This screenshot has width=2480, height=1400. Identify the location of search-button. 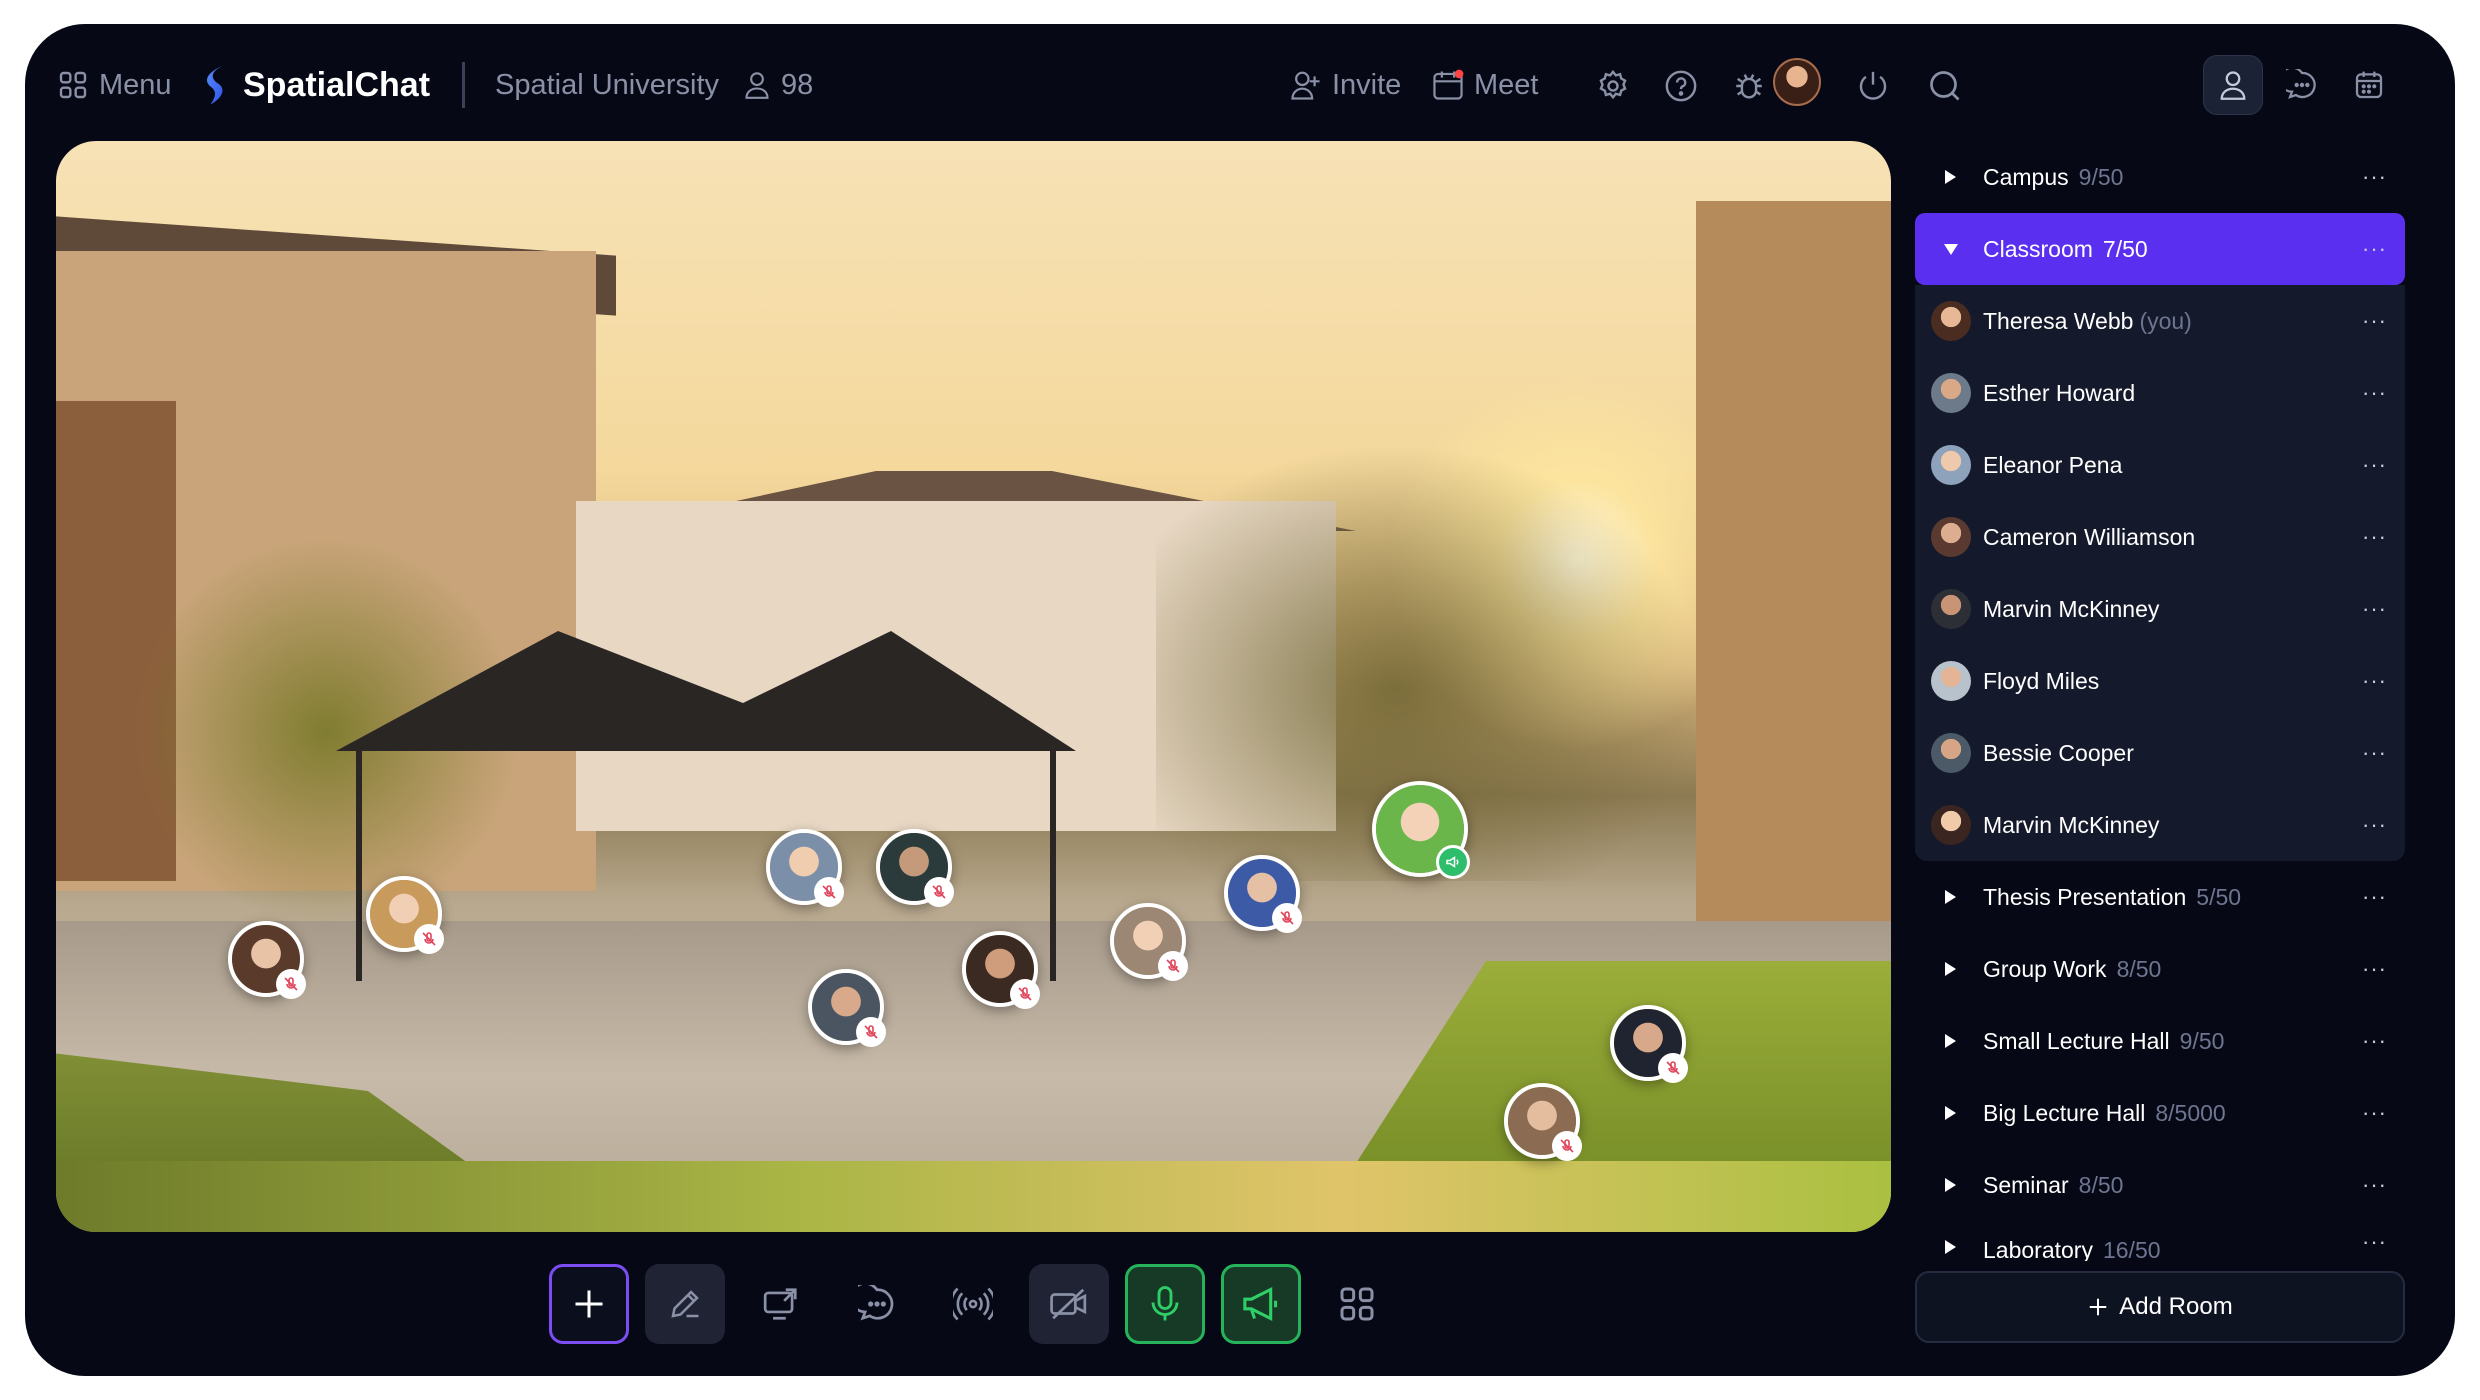
(1945, 86).